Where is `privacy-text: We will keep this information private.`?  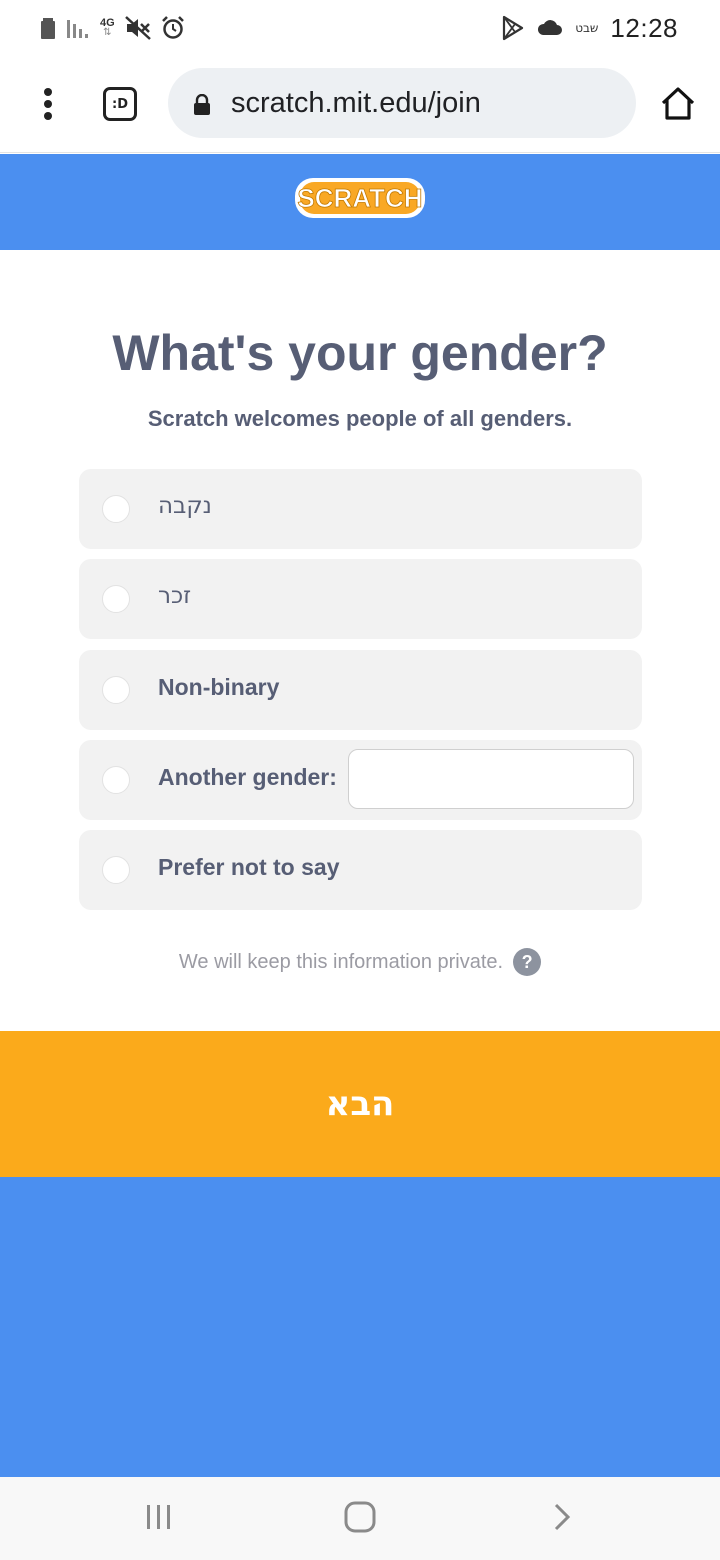
privacy-text: We will keep this information private. is located at coordinates (341, 961).